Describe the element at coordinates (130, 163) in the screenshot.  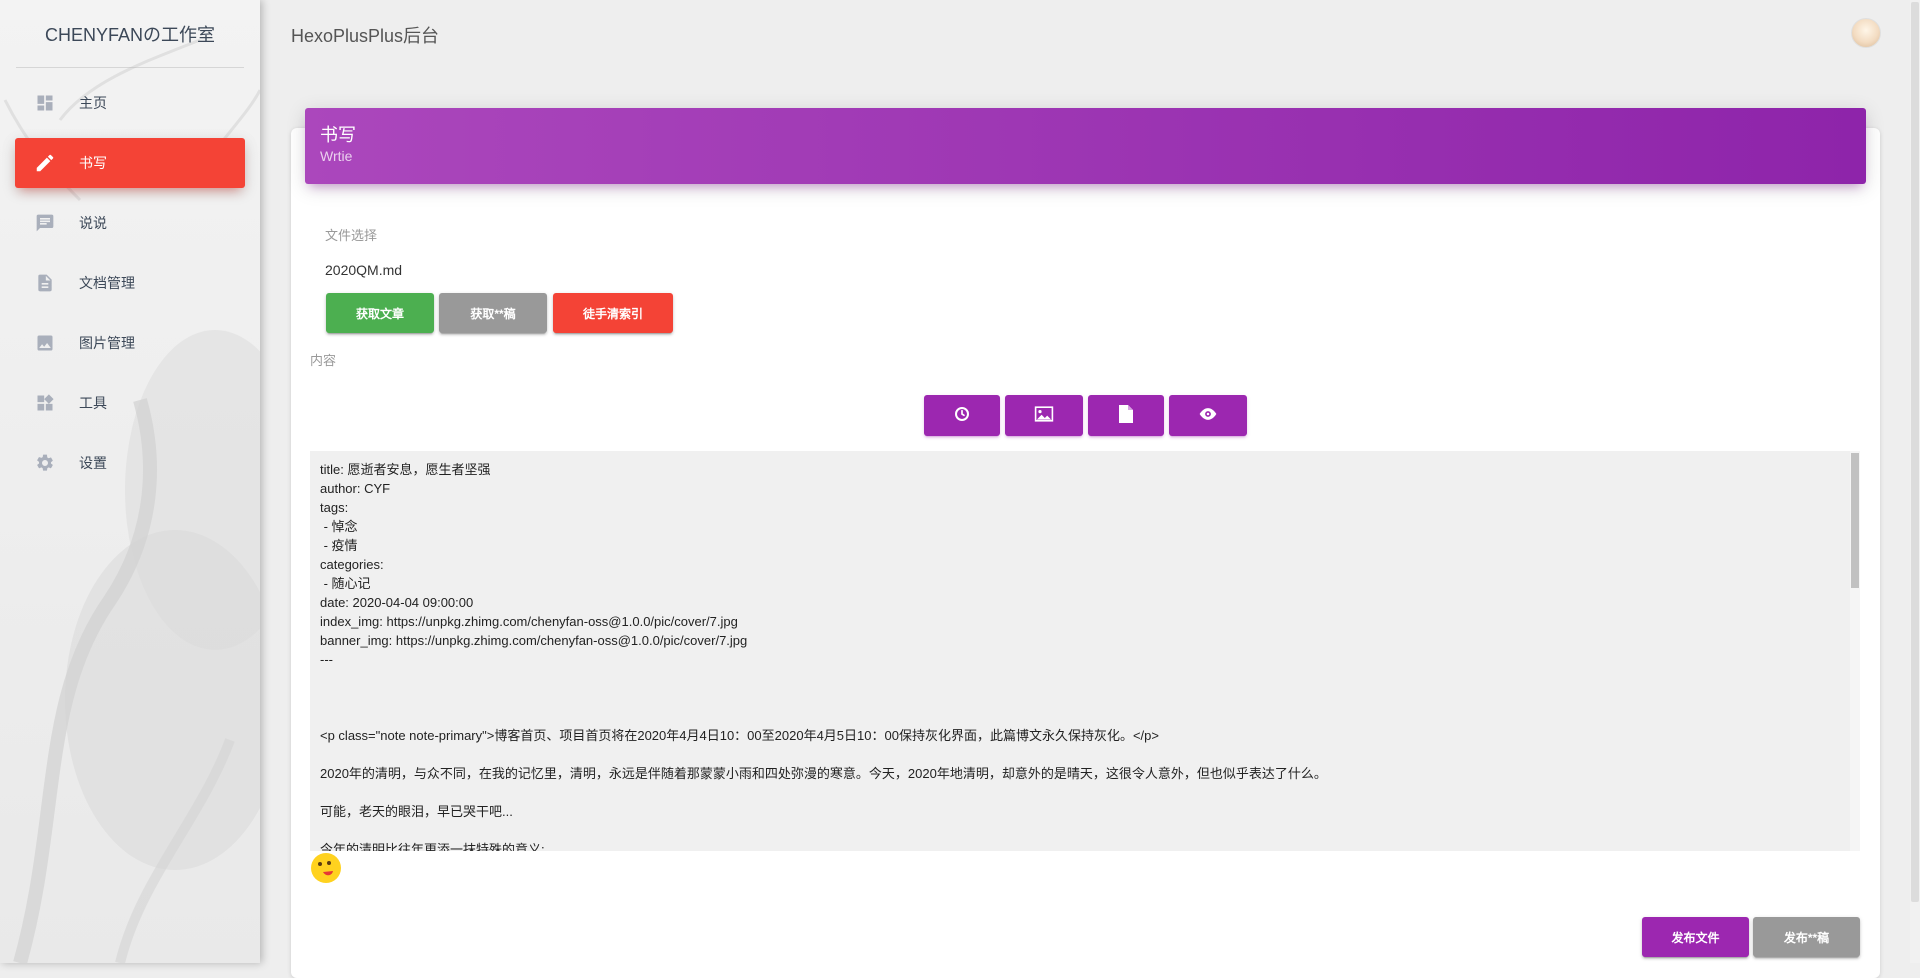
I see `sidebar-item-write: 书写` at that location.